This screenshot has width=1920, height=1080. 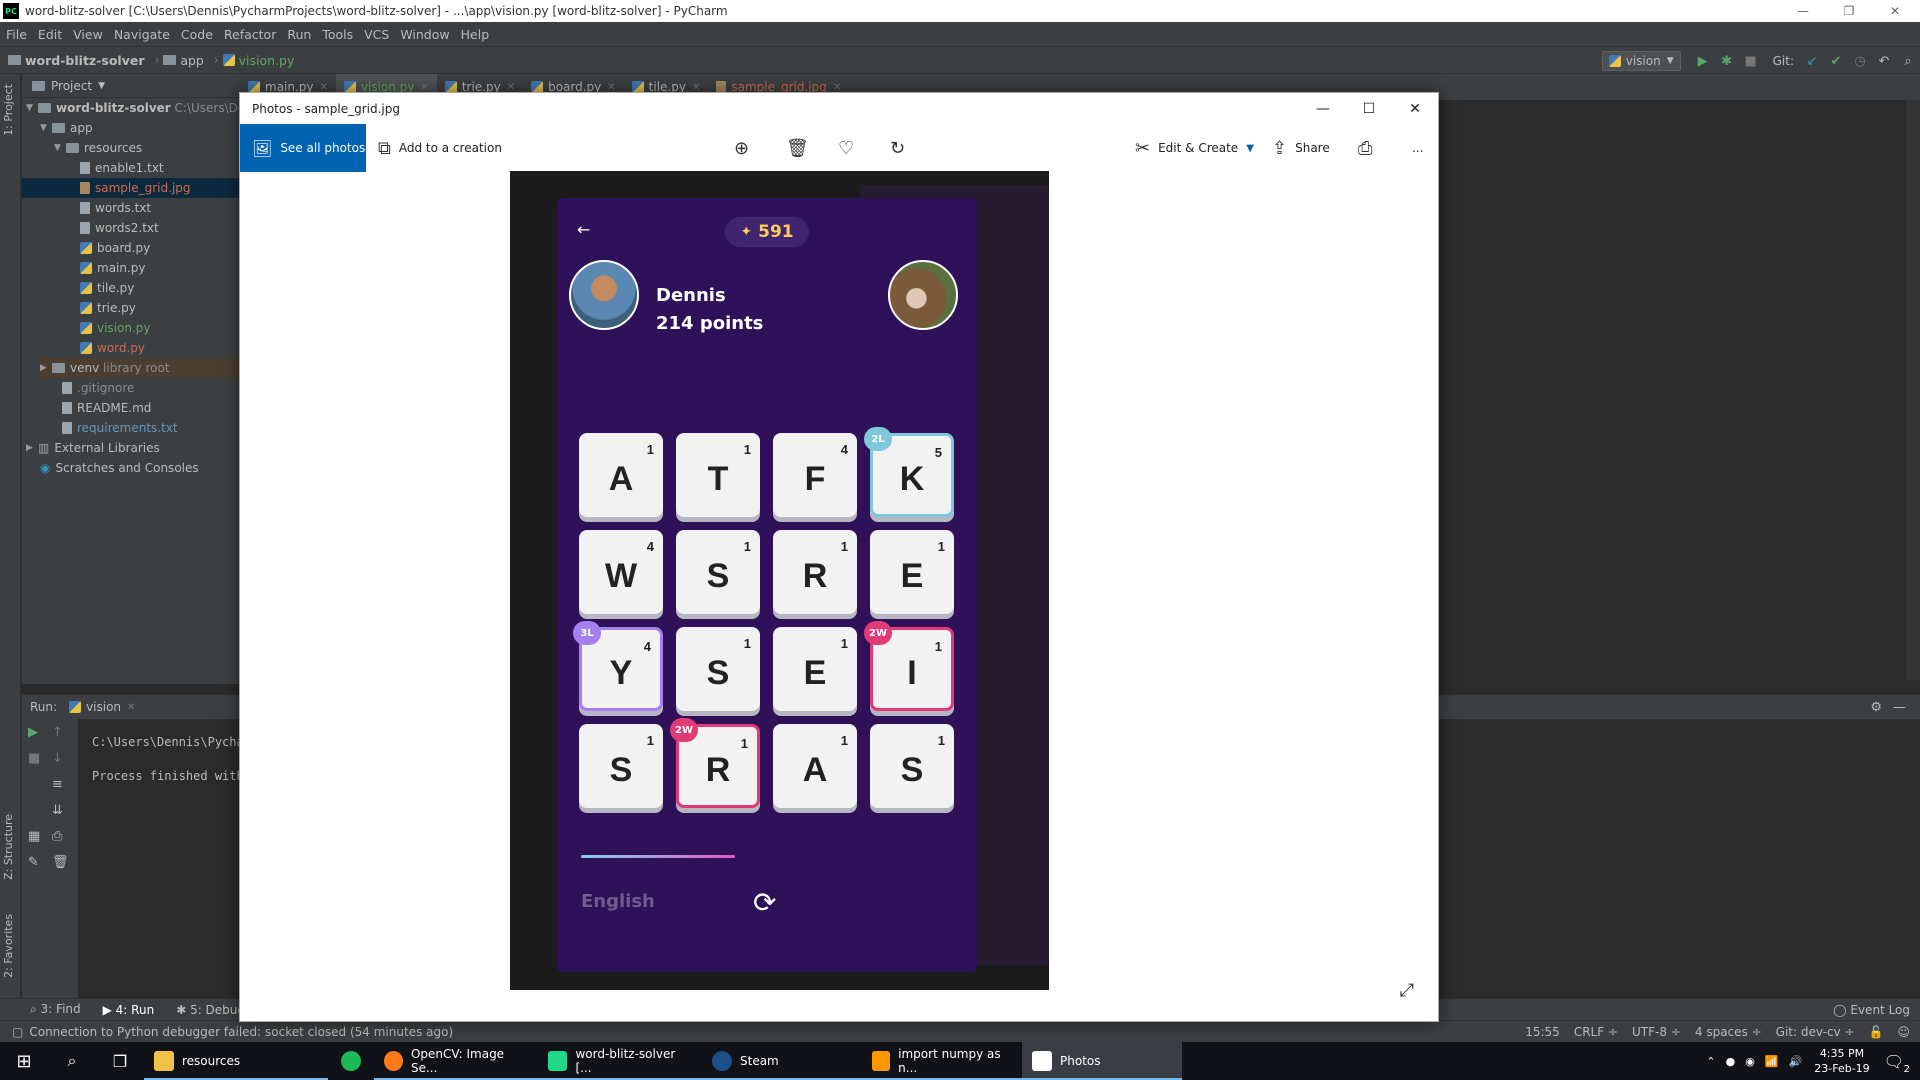 What do you see at coordinates (119, 468) in the screenshot?
I see `tree-item-scratches: ◉ Scratches and Consoles` at bounding box center [119, 468].